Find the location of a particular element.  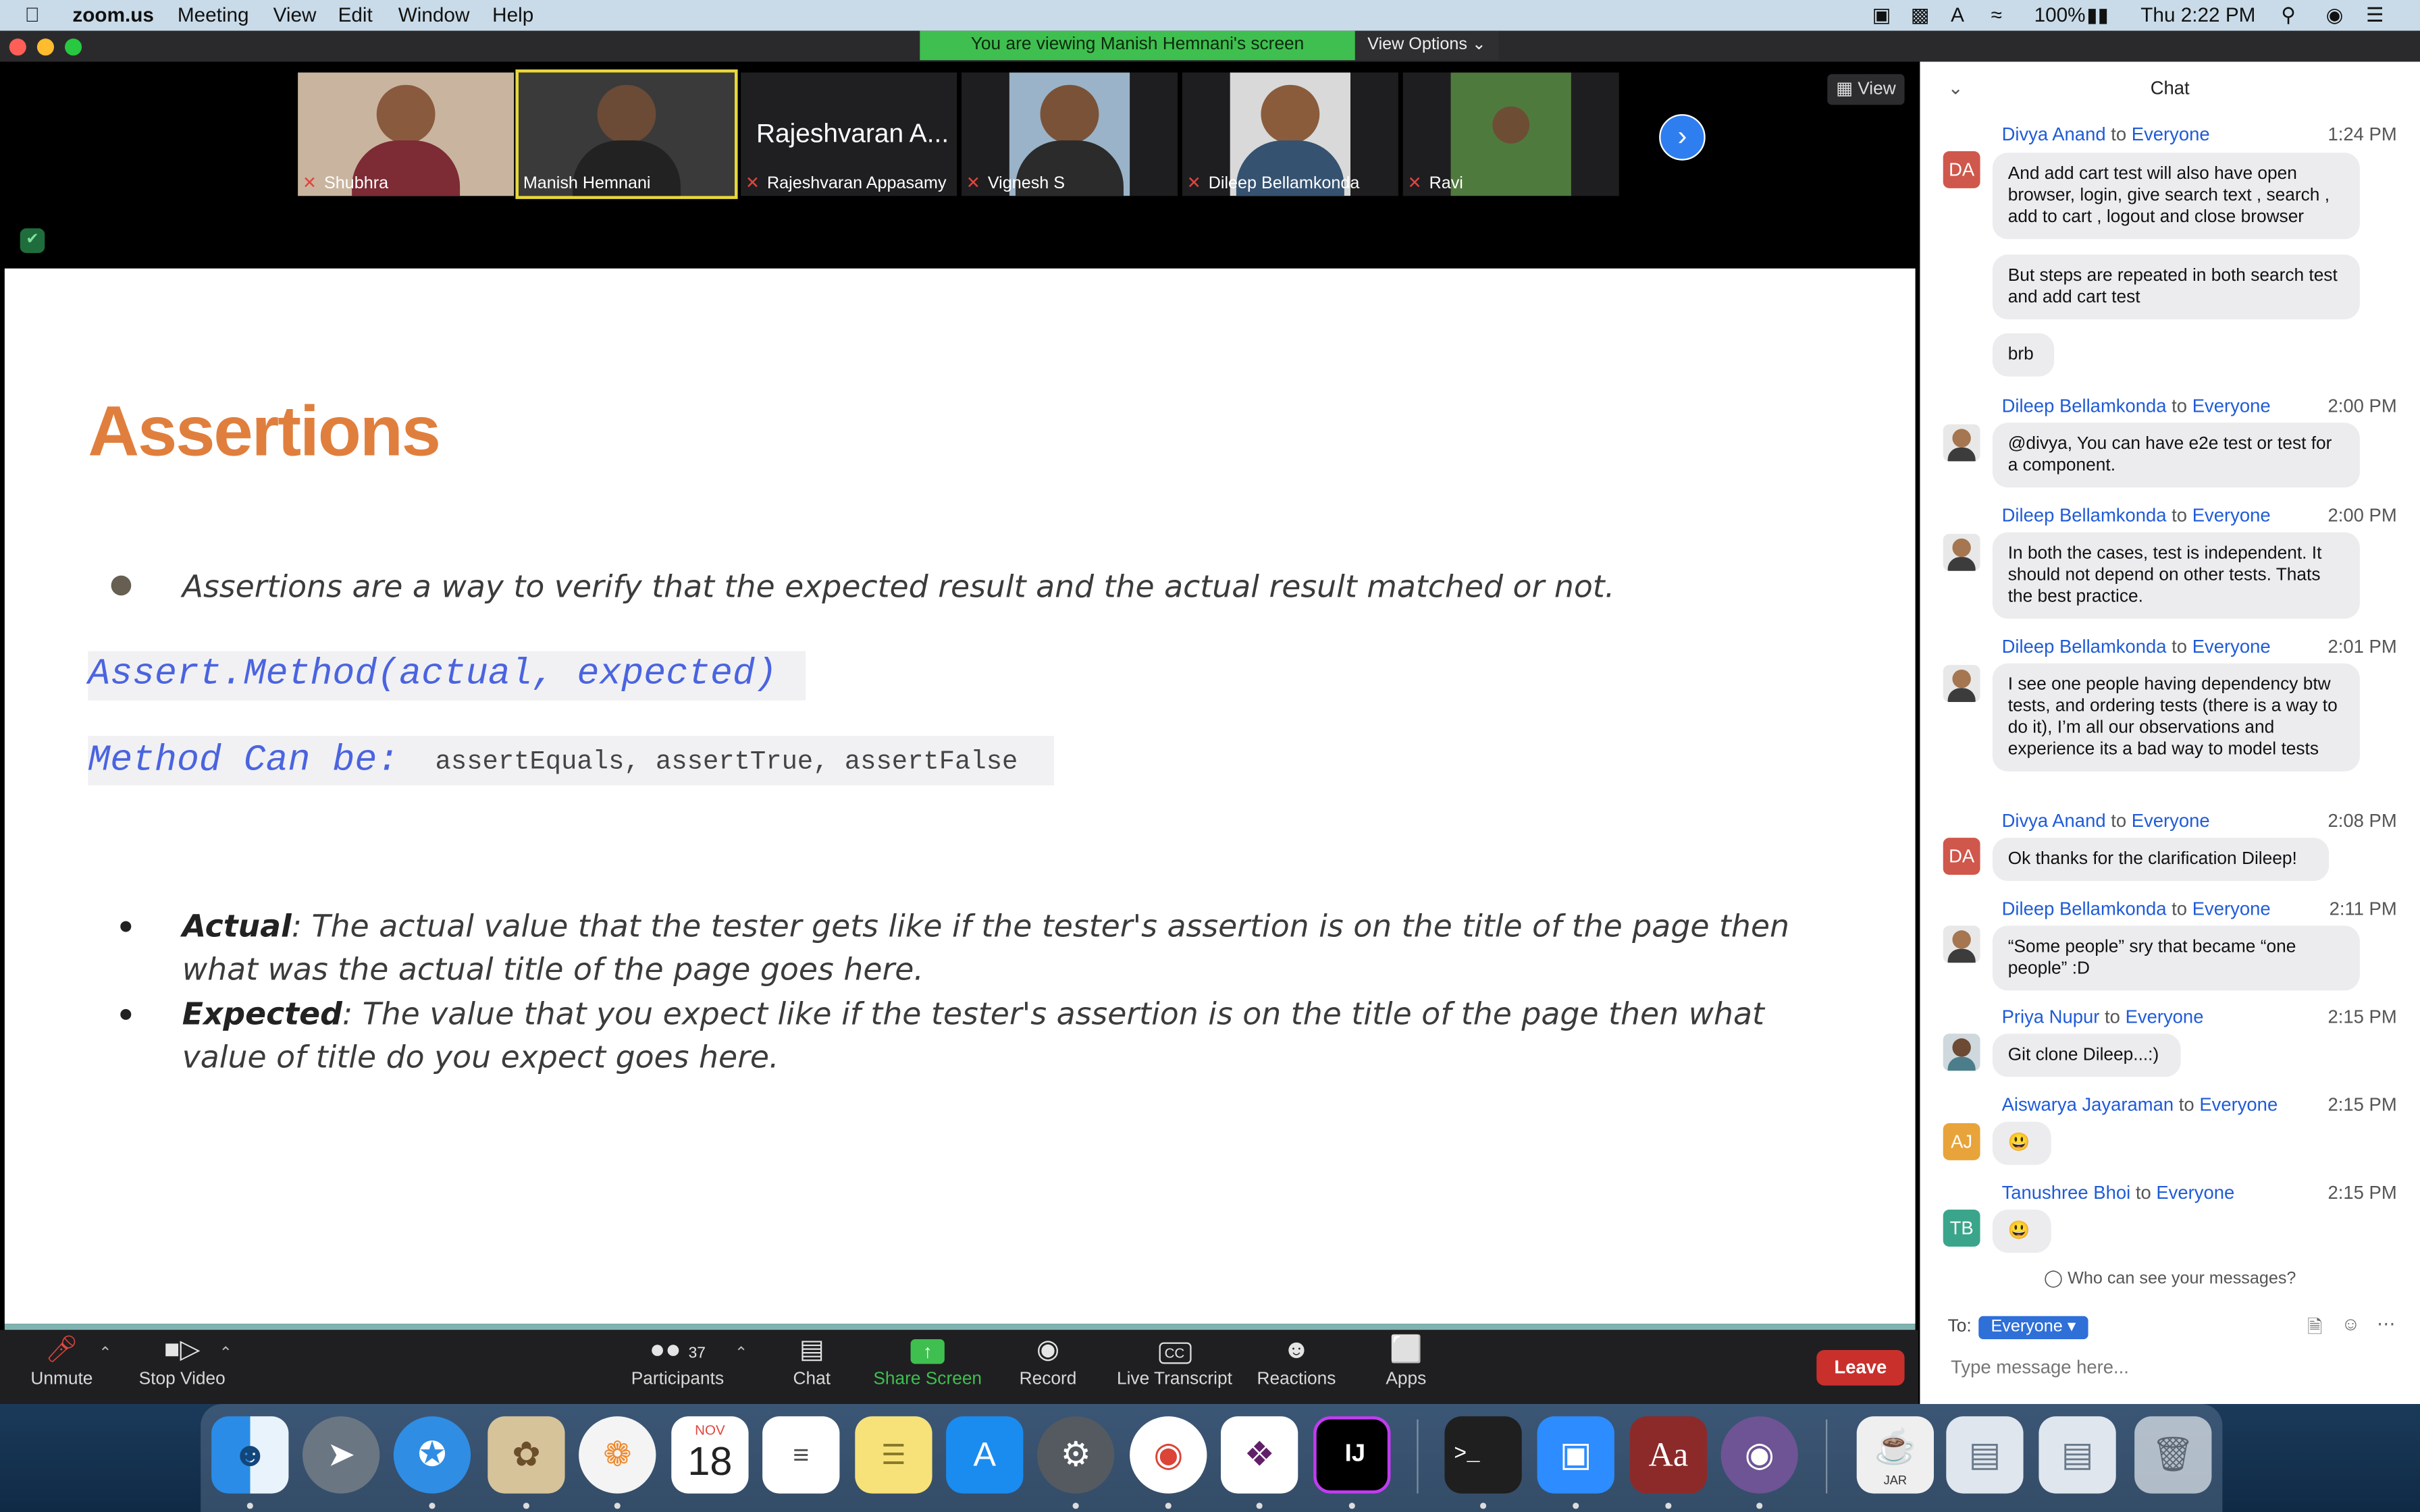

person-icon: ◯ is located at coordinates (2053, 1279).